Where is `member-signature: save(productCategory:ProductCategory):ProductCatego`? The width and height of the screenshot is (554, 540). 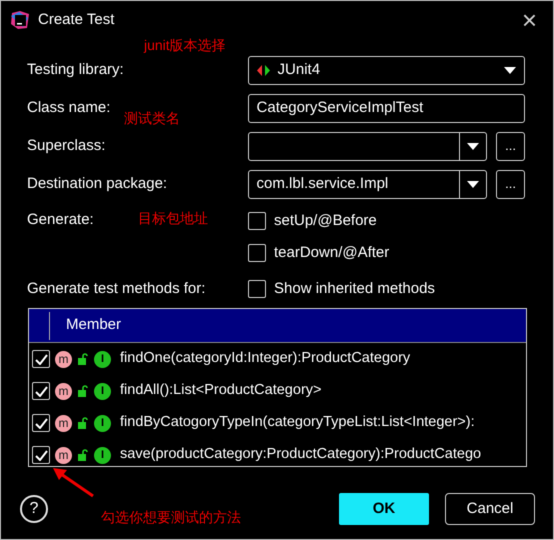
member-signature: save(productCategory:ProductCategory):ProductCatego is located at coordinates (301, 455).